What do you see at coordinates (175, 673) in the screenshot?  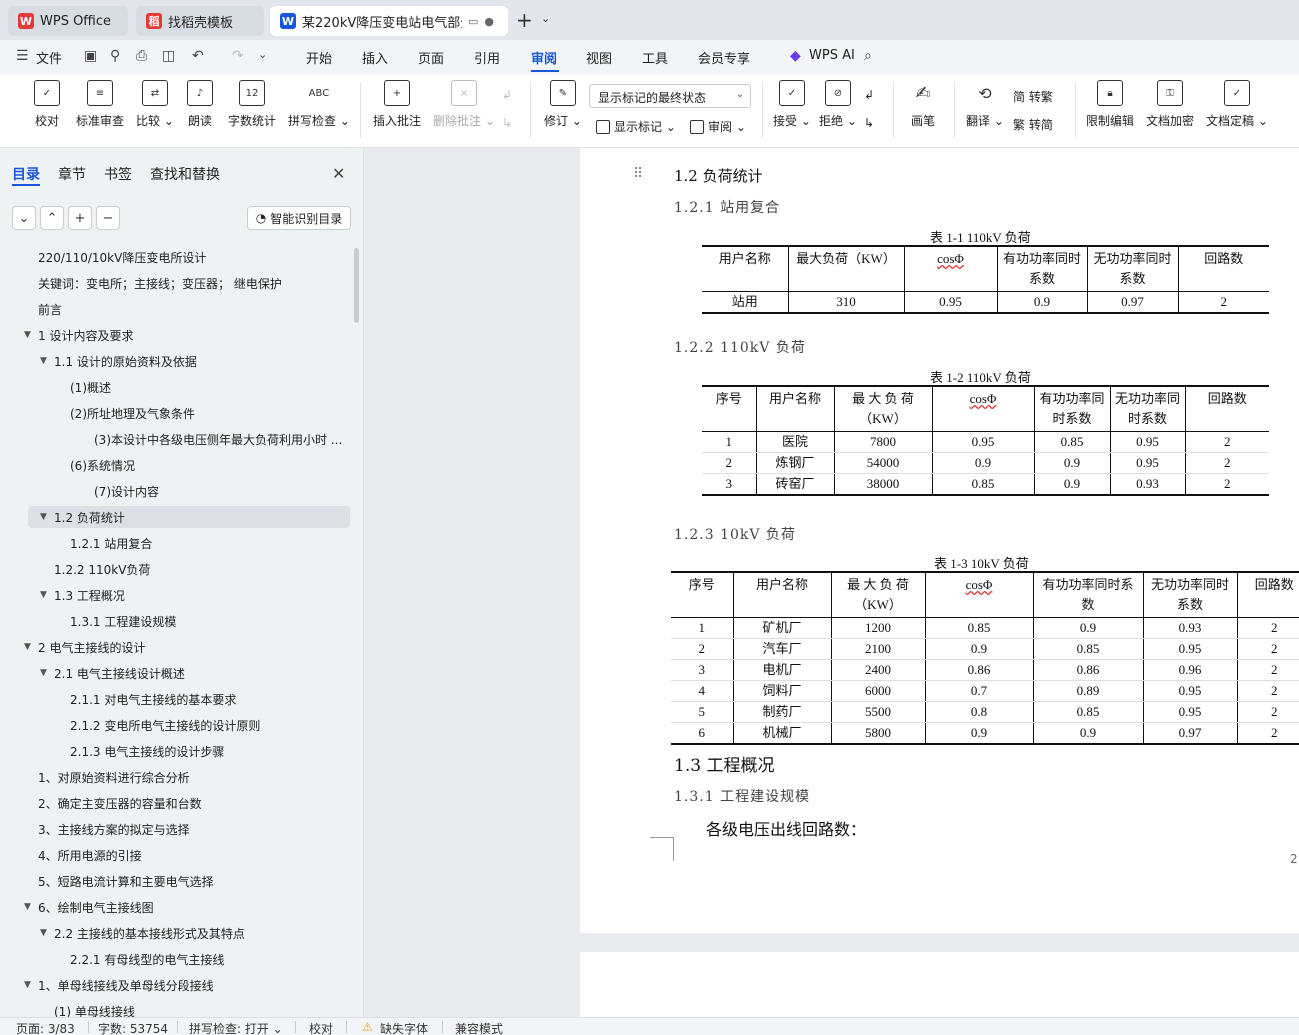 I see `toc-item: ▼ 2.1 电气主接线设计概述` at bounding box center [175, 673].